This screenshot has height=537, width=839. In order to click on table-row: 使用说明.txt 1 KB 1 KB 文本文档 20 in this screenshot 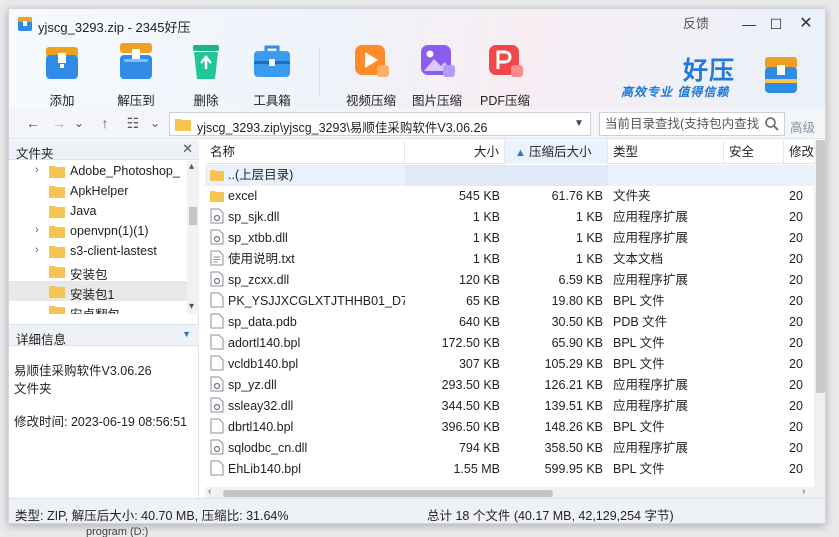, I will do `click(509, 259)`.